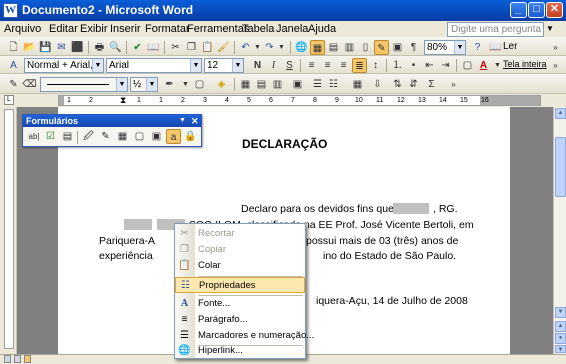 Image resolution: width=566 pixels, height=364 pixels. What do you see at coordinates (317, 84) in the screenshot?
I see `distribute-rows-icon: ☰` at bounding box center [317, 84].